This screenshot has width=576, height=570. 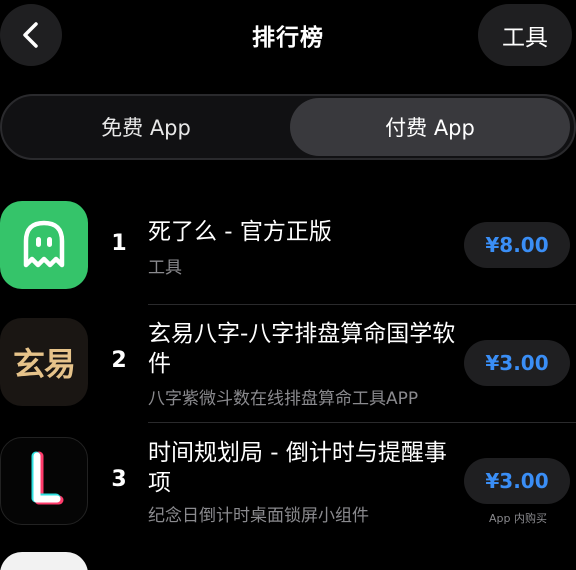 I want to click on app-subtitle: 工具, so click(x=165, y=268).